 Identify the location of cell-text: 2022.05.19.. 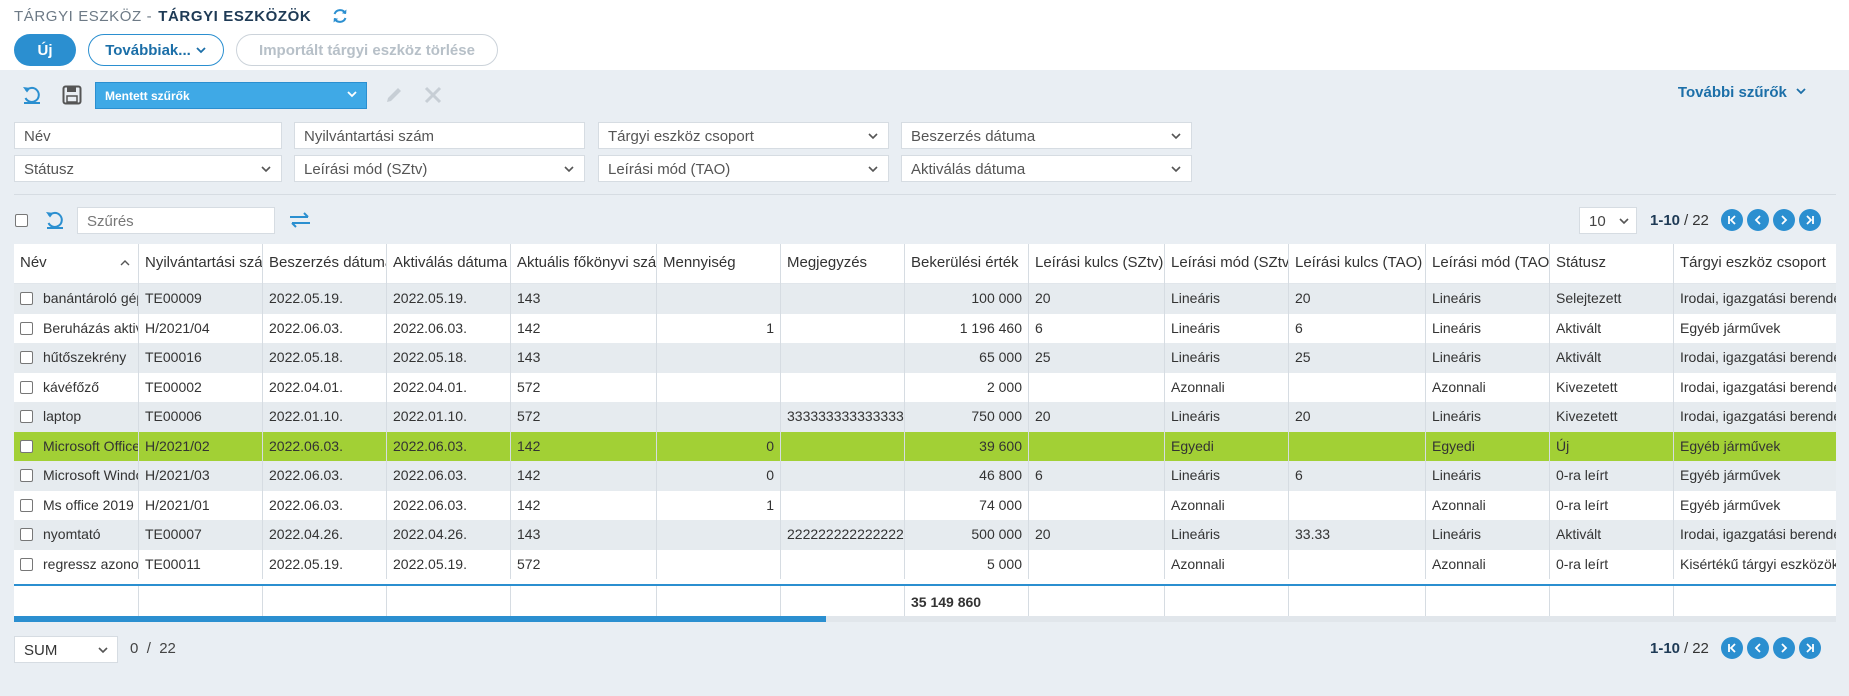
(430, 298).